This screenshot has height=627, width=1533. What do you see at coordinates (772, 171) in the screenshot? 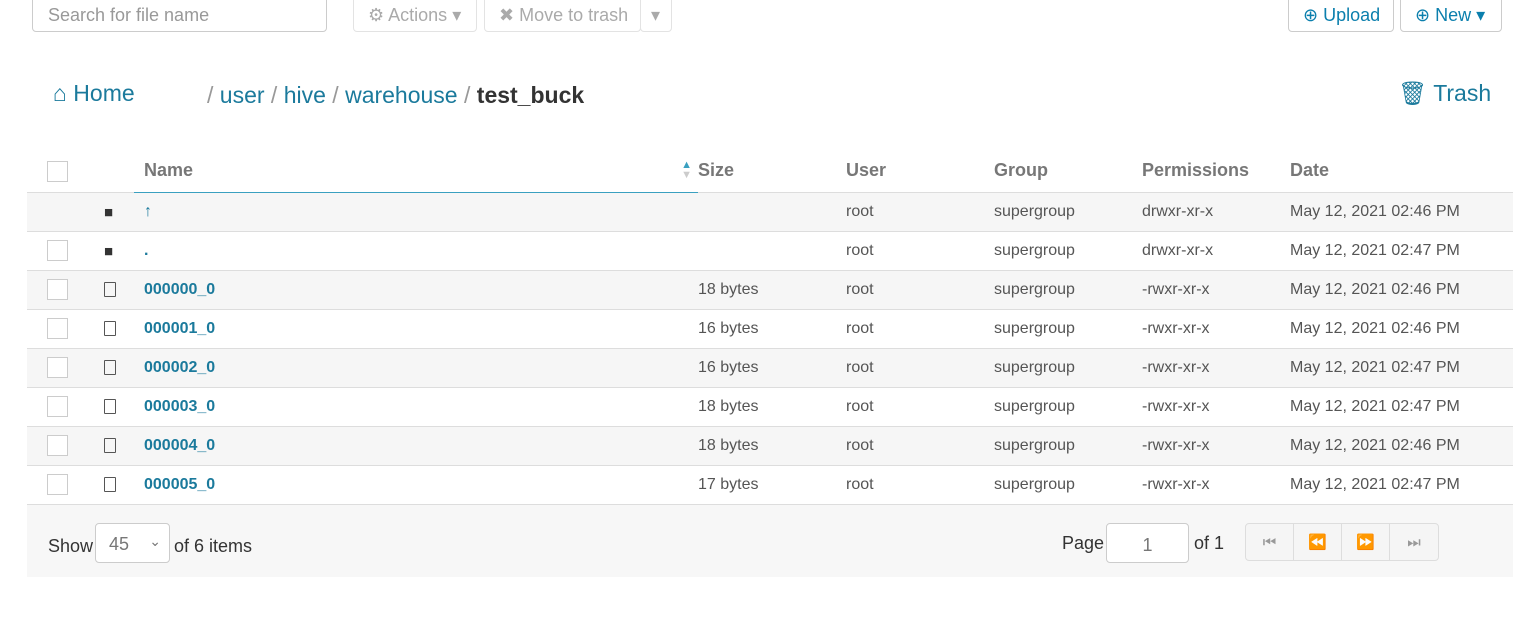
I see `column-size: Size` at bounding box center [772, 171].